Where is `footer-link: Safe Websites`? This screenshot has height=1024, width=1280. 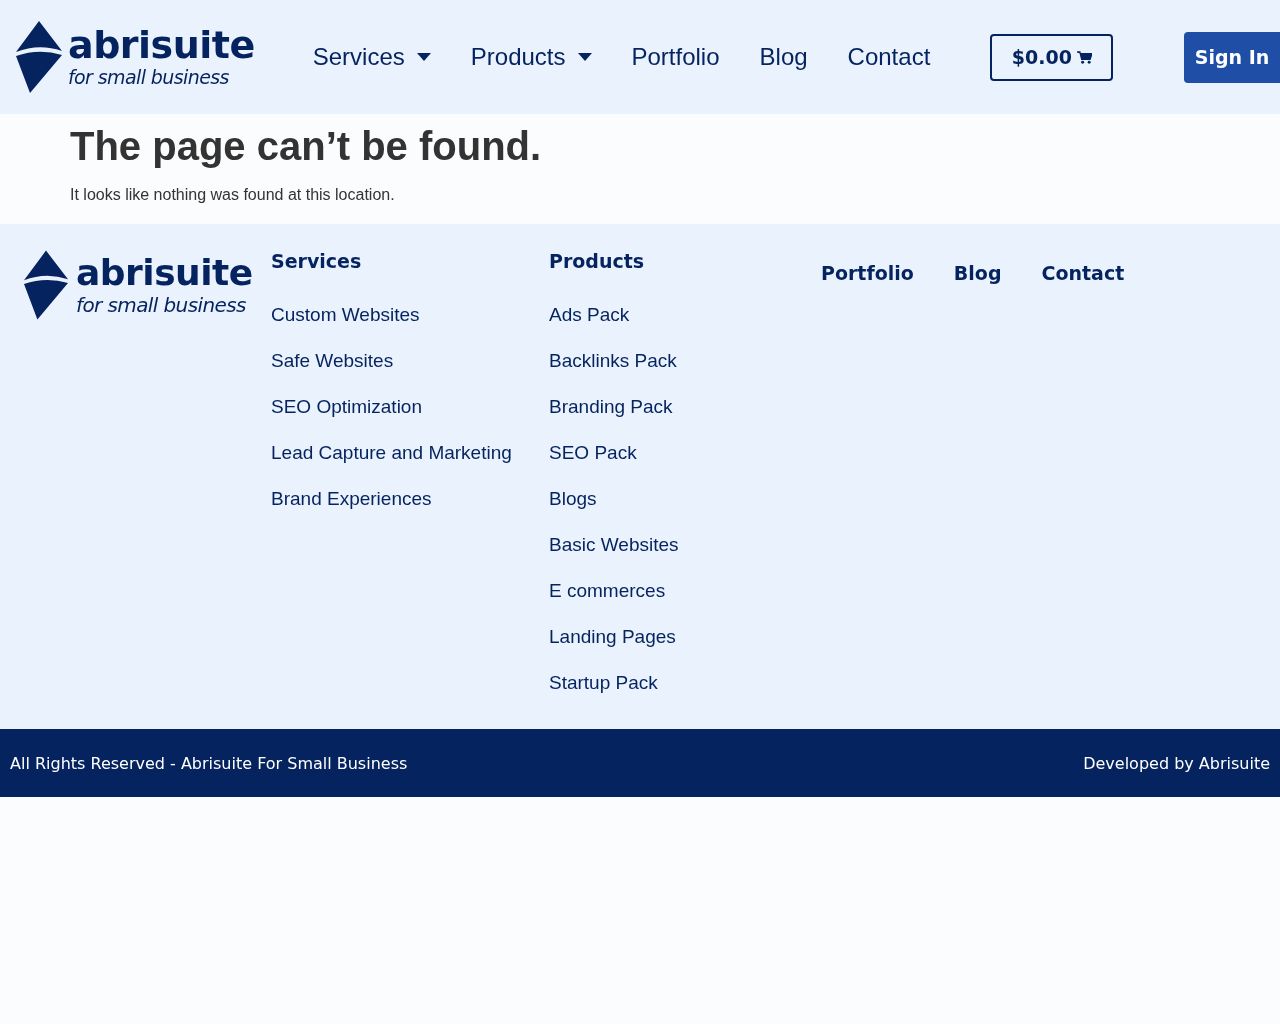
footer-link: Safe Websites is located at coordinates (410, 361).